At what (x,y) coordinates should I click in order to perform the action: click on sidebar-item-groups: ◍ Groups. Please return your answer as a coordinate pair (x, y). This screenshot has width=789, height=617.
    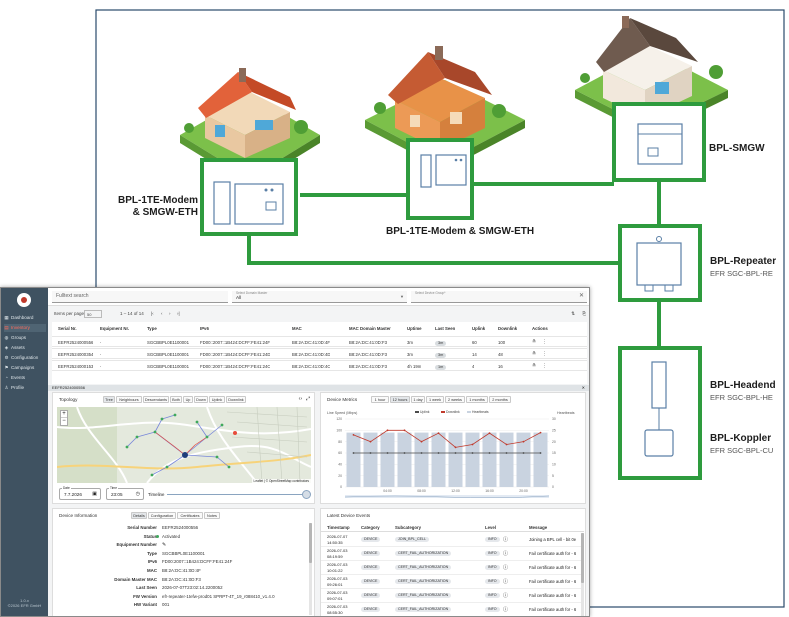
    Looking at the image, I should click on (25, 338).